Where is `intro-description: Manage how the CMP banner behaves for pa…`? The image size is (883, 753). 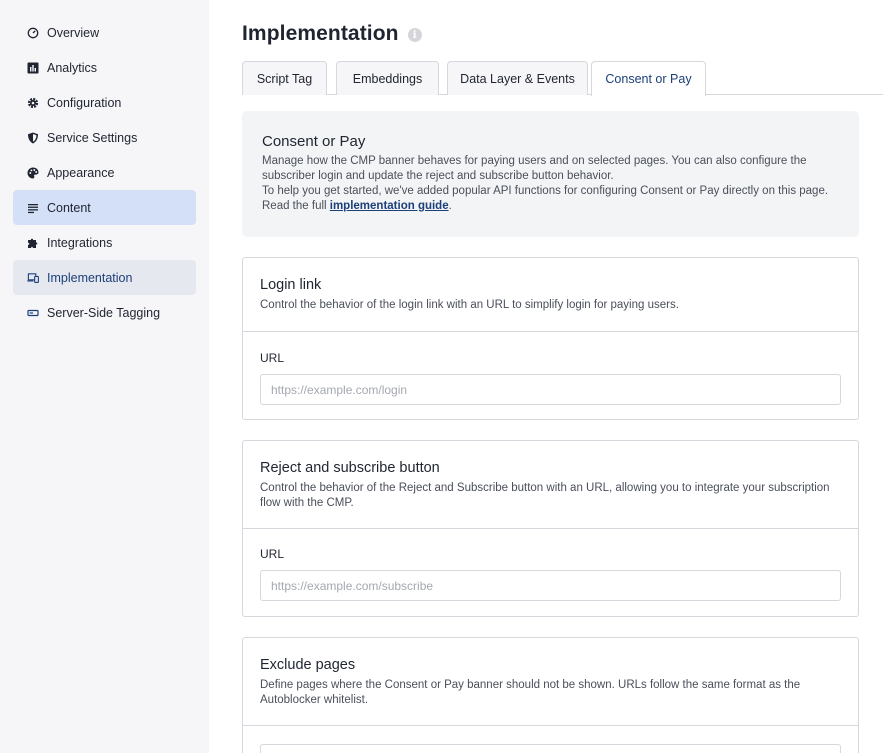 intro-description: Manage how the CMP banner behaves for pa… is located at coordinates (534, 168).